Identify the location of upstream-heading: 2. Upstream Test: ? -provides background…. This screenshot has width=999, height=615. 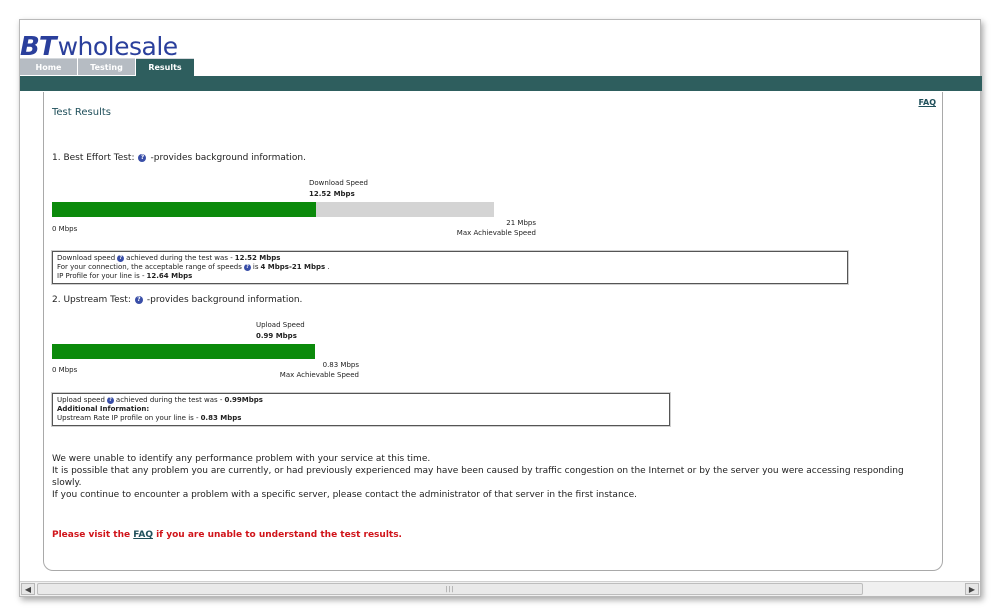
(177, 300).